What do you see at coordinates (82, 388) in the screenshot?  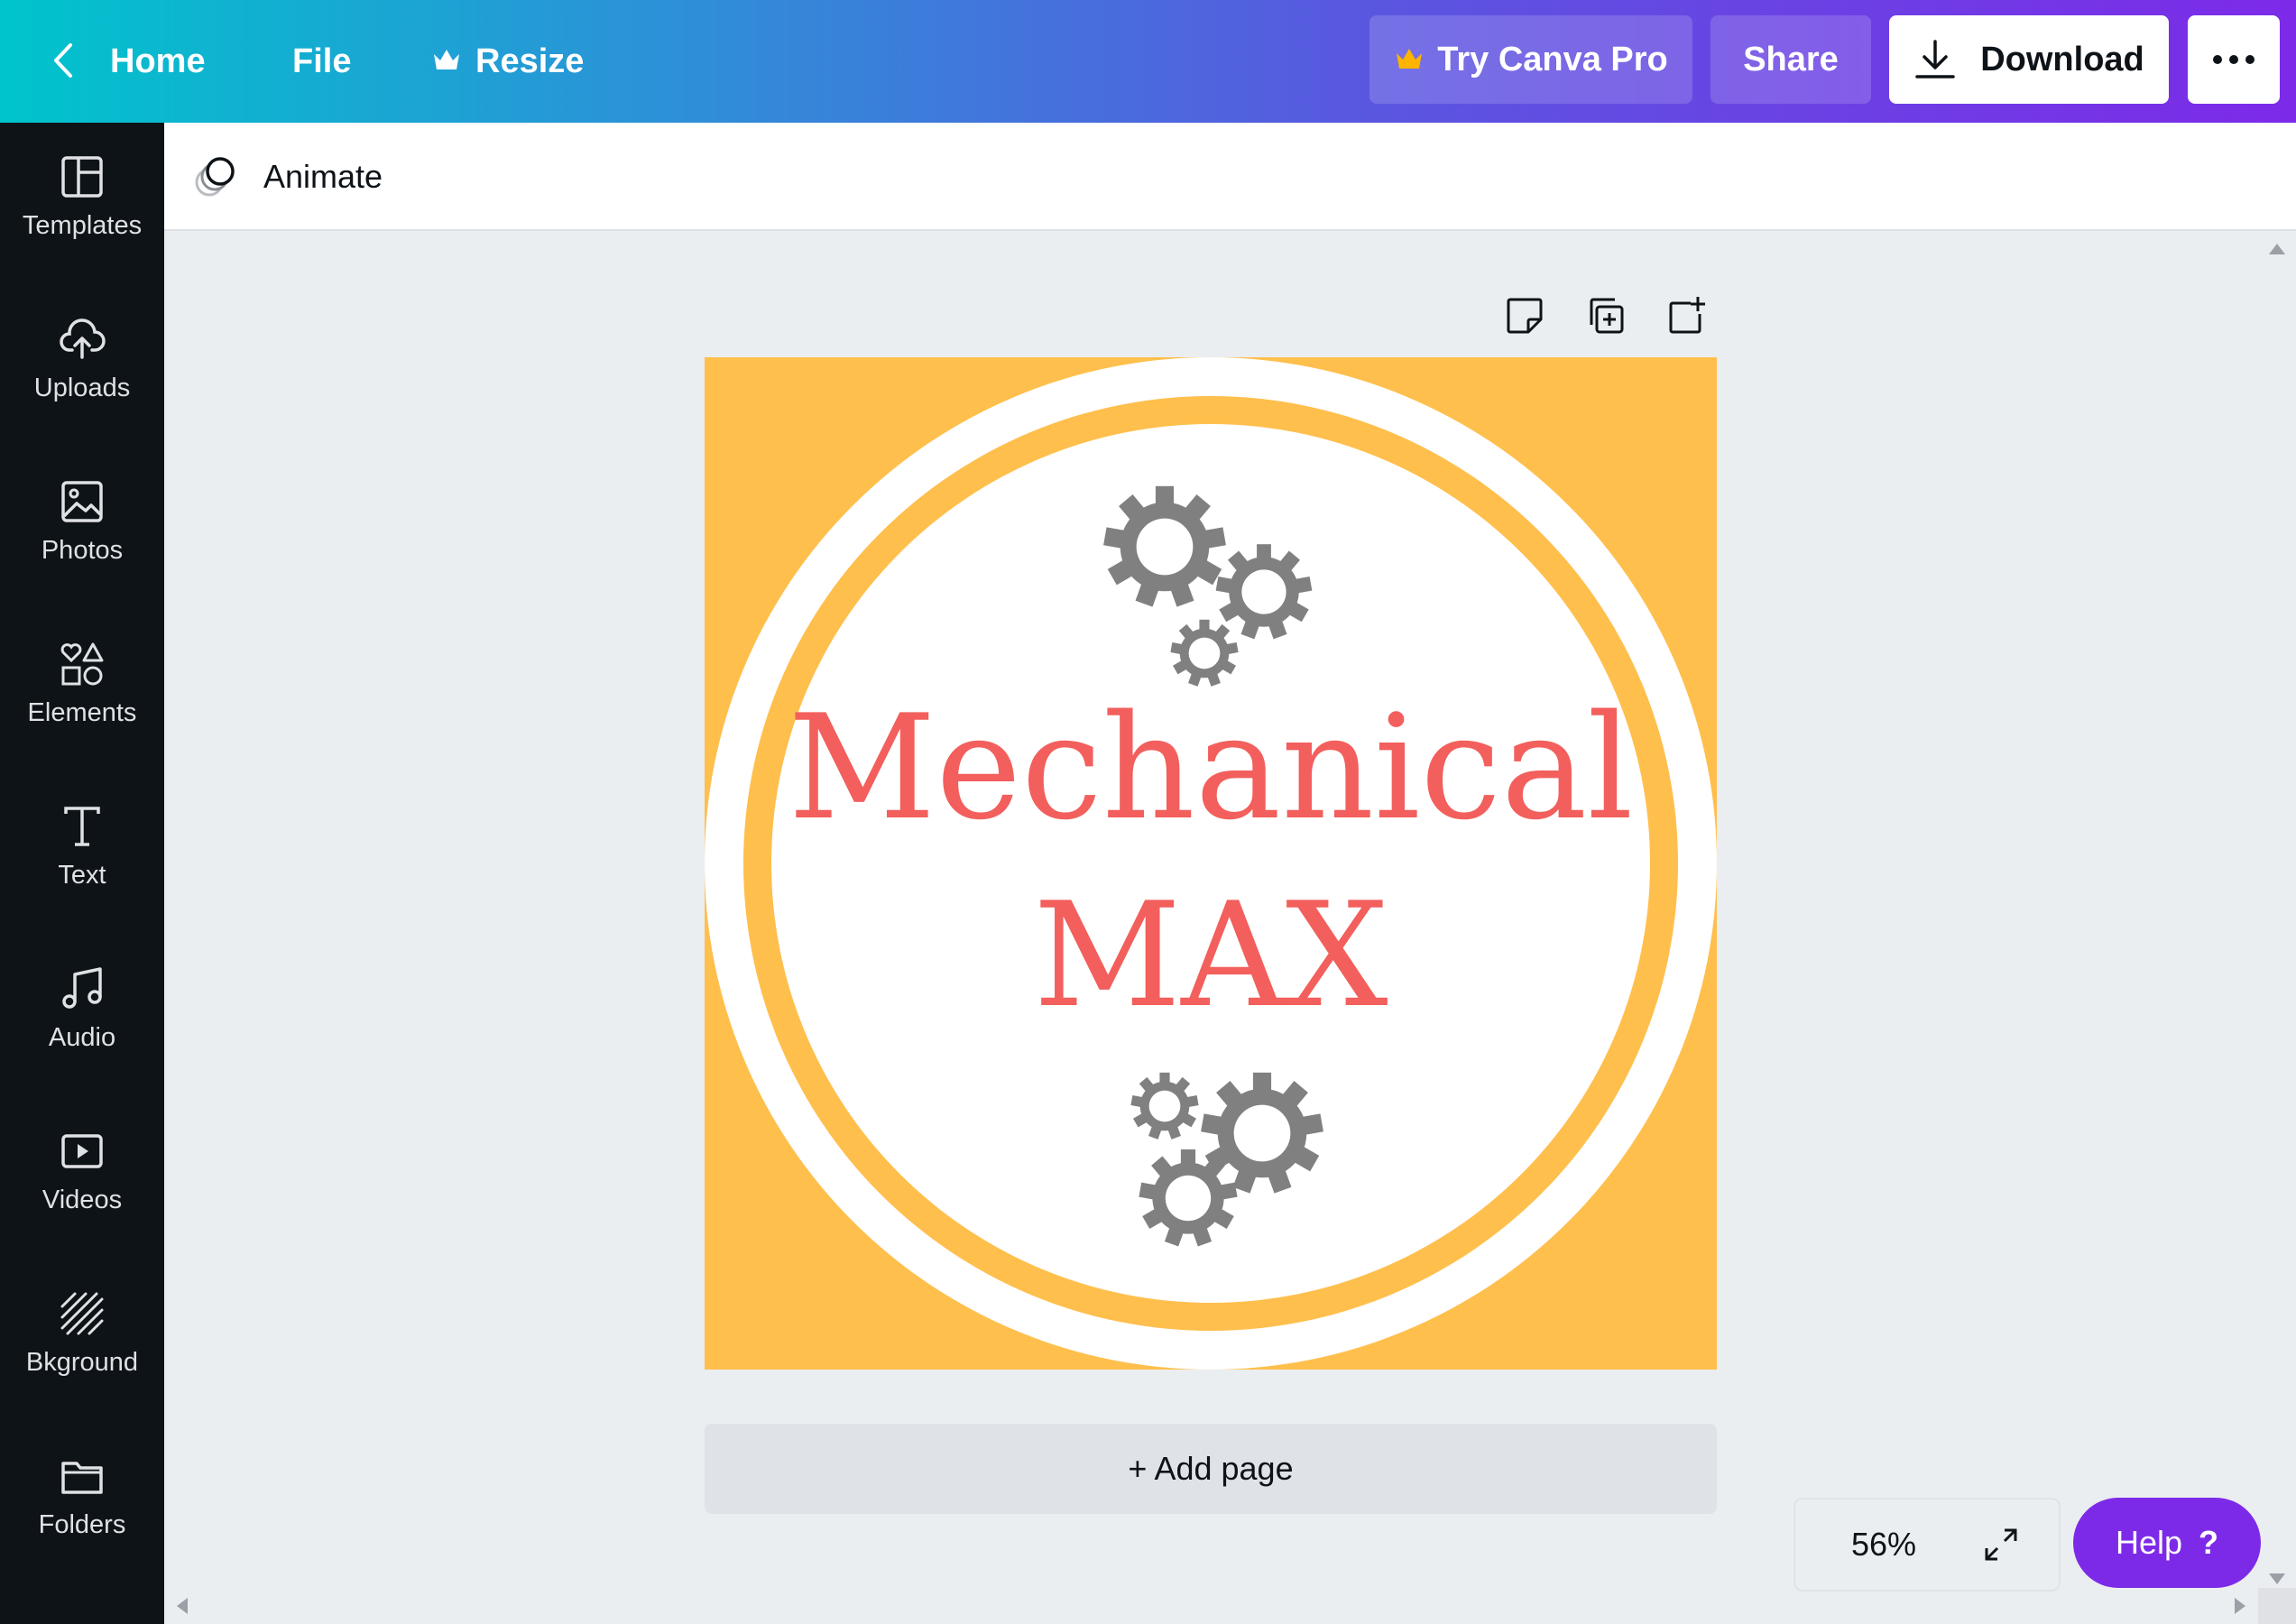 I see `sidebar-item-label: Uploads` at bounding box center [82, 388].